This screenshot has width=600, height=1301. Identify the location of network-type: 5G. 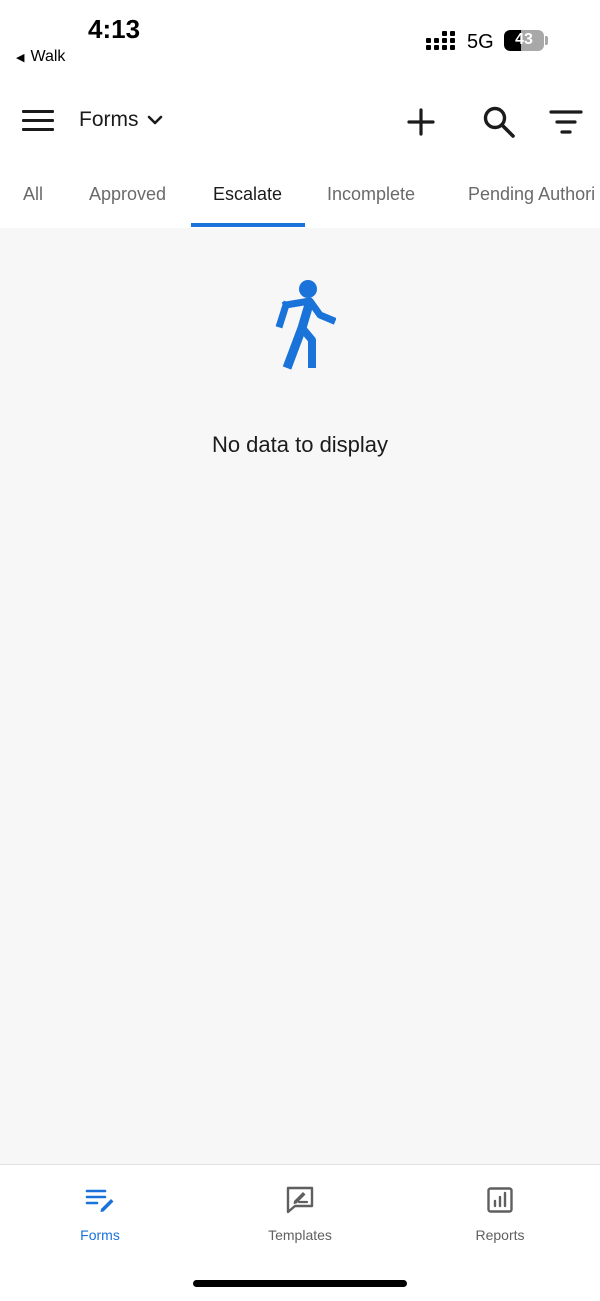
(480, 42).